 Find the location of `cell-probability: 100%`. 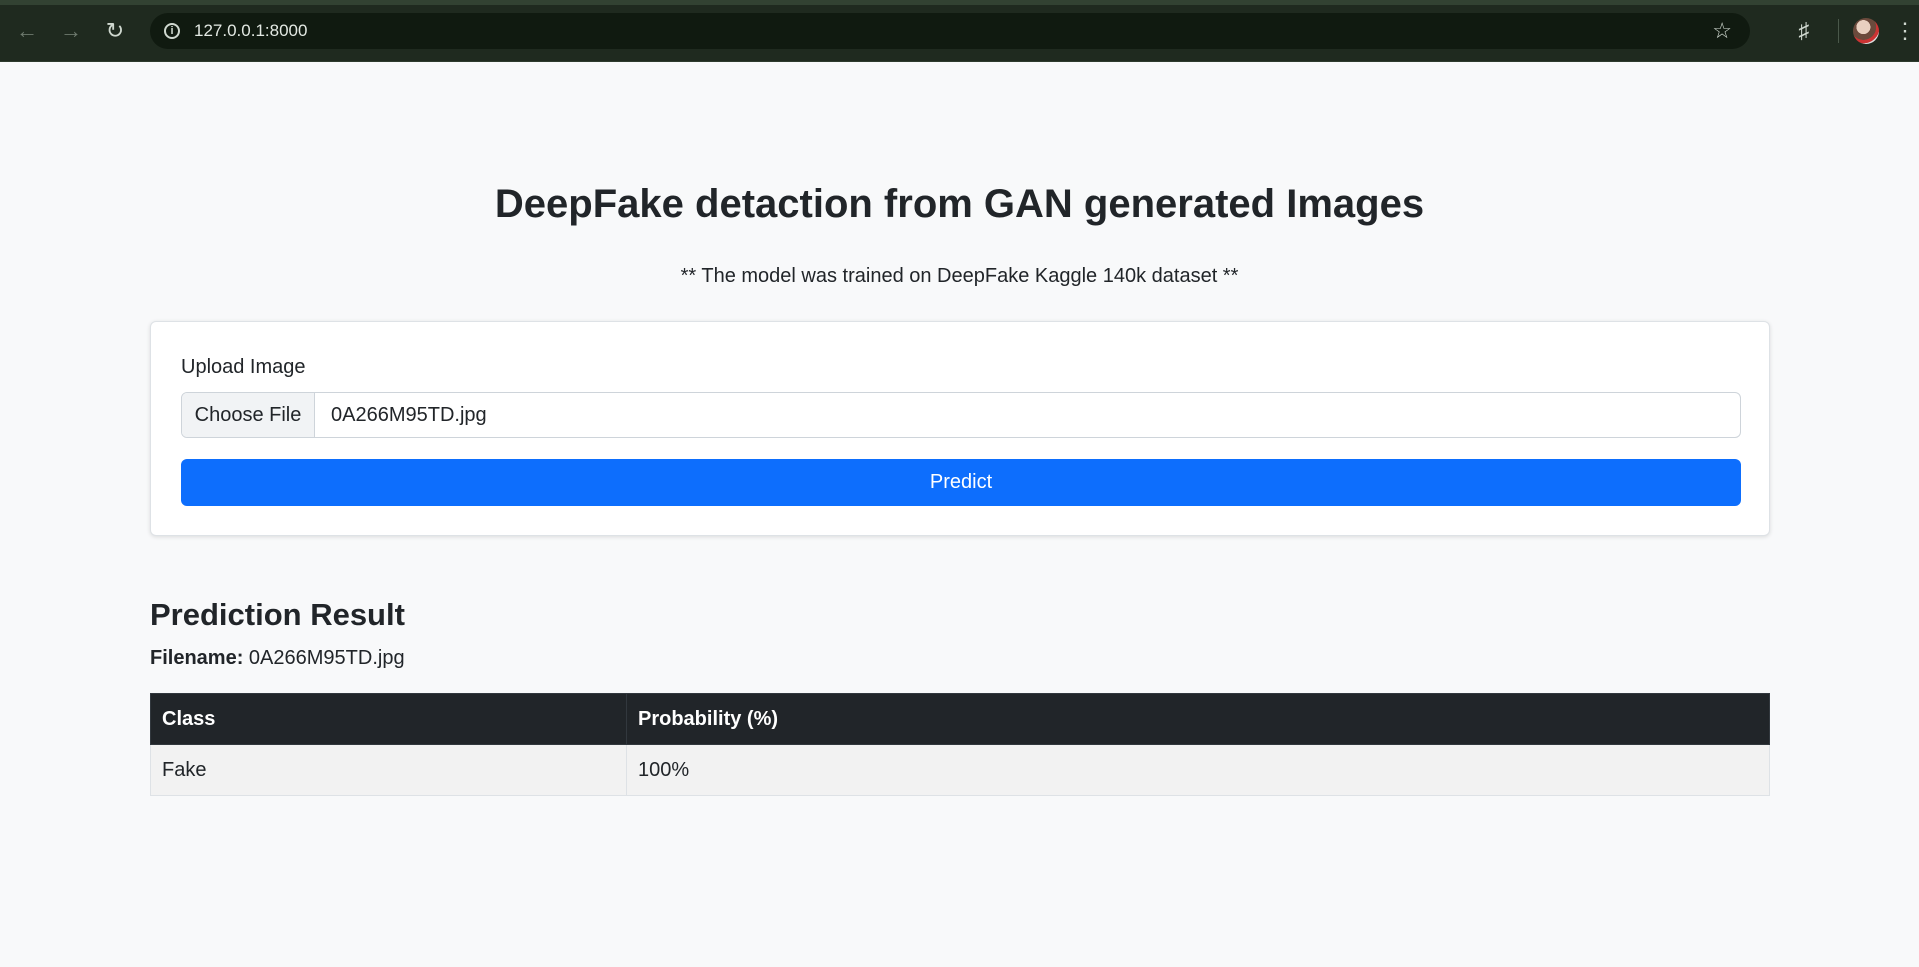

cell-probability: 100% is located at coordinates (1198, 770).